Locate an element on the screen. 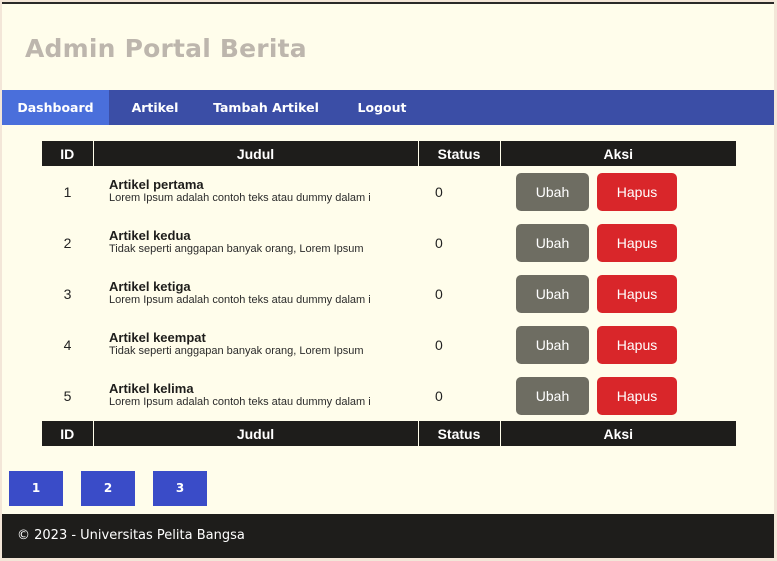  page-button-1: 1 is located at coordinates (36, 488).